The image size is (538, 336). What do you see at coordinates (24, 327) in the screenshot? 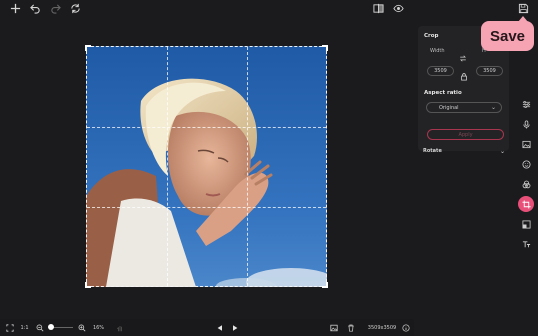
I see `actual-size-button: 1:1` at bounding box center [24, 327].